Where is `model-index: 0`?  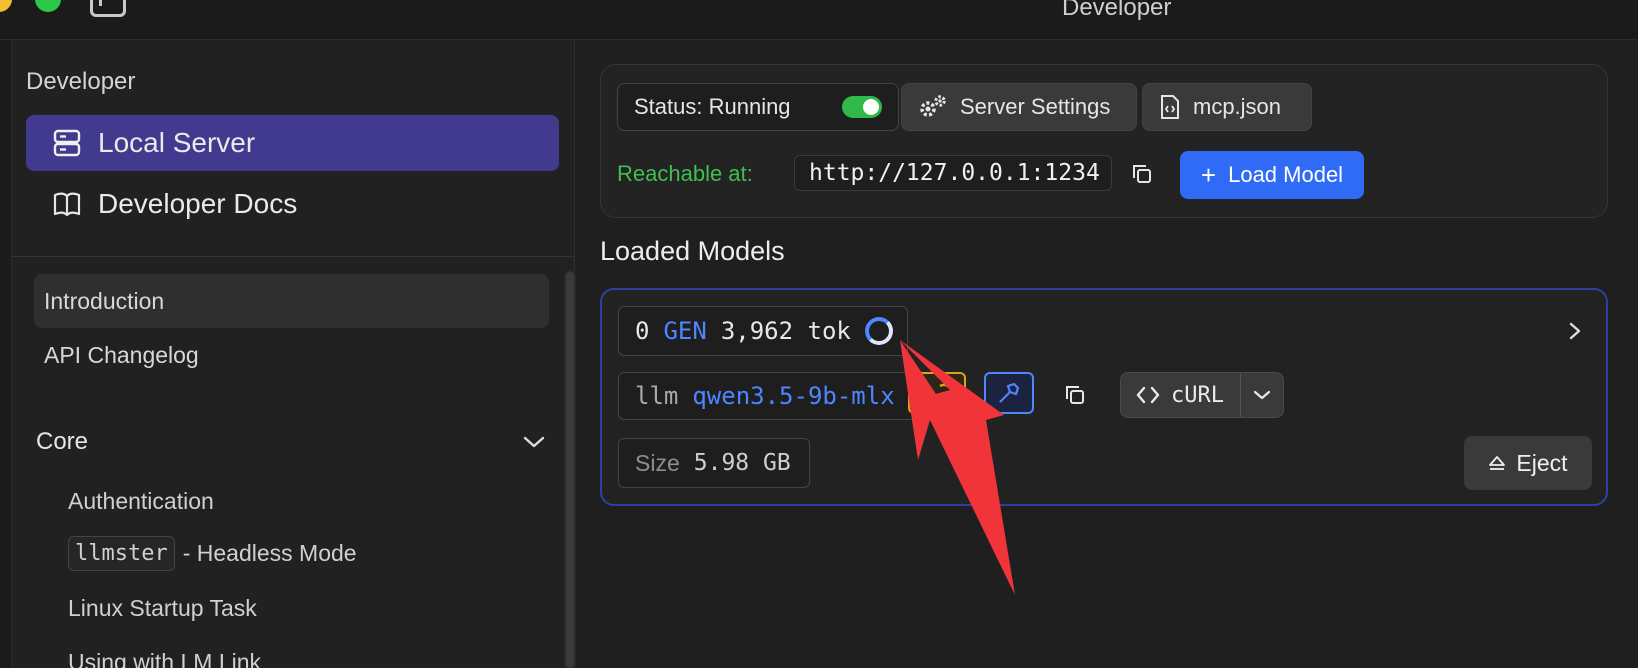
model-index: 0 is located at coordinates (642, 331).